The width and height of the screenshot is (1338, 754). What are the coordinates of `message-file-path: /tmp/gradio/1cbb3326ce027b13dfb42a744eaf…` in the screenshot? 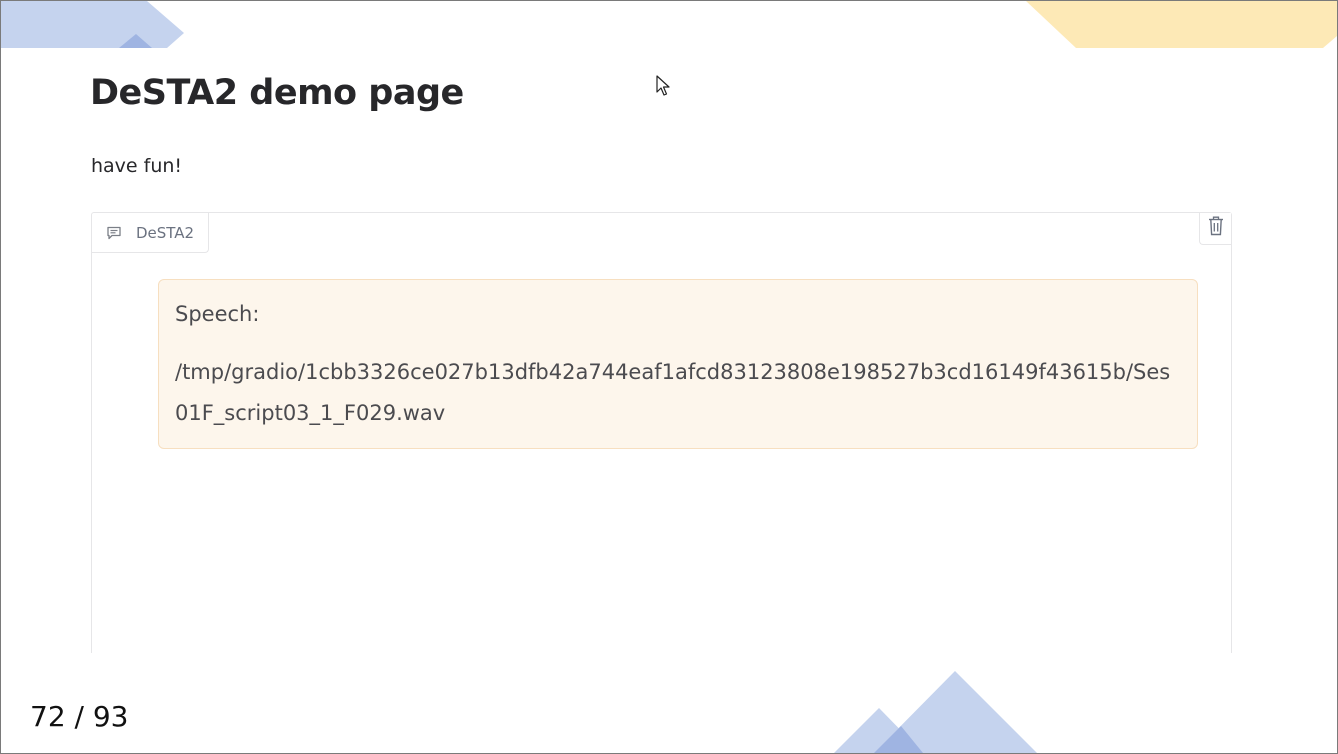 It's located at (673, 392).